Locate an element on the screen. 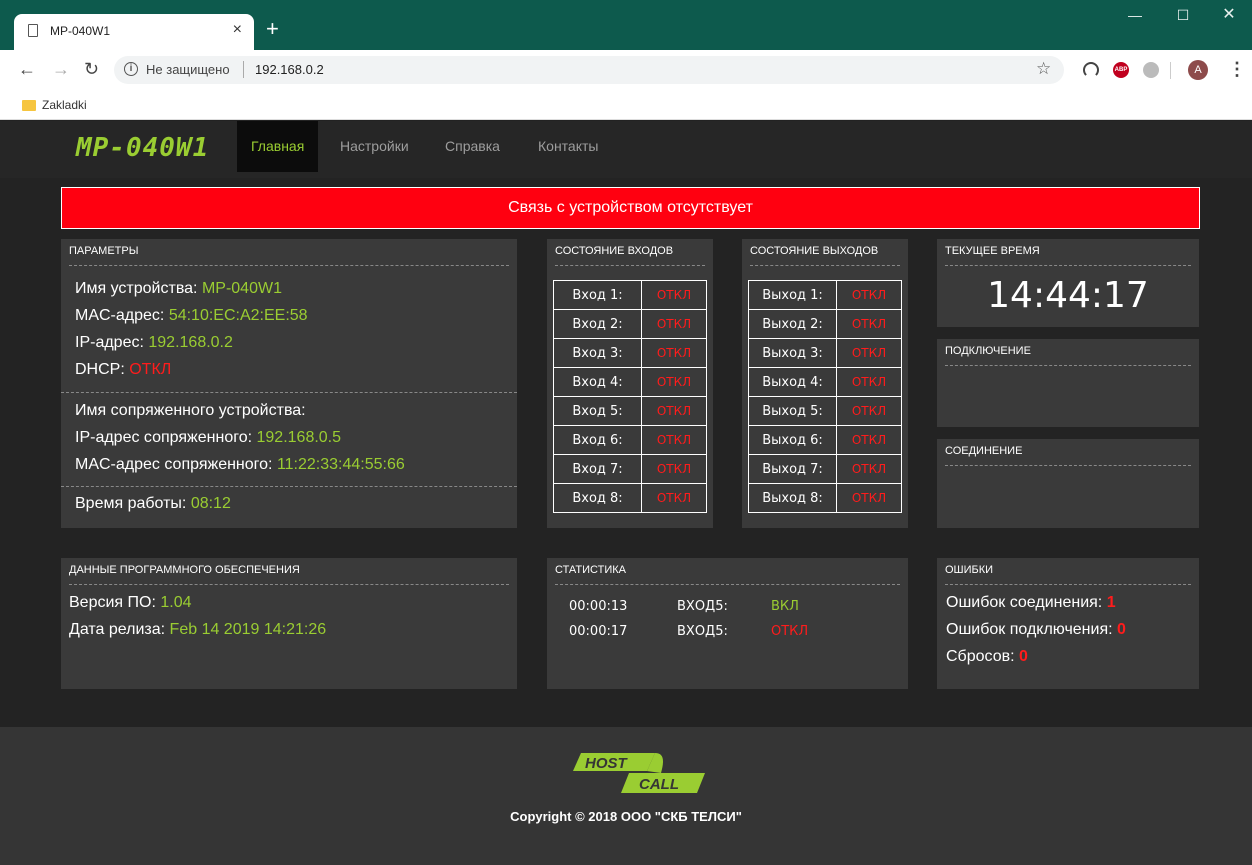 The width and height of the screenshot is (1252, 865). device-name-value: MP-040W1 is located at coordinates (241, 288).